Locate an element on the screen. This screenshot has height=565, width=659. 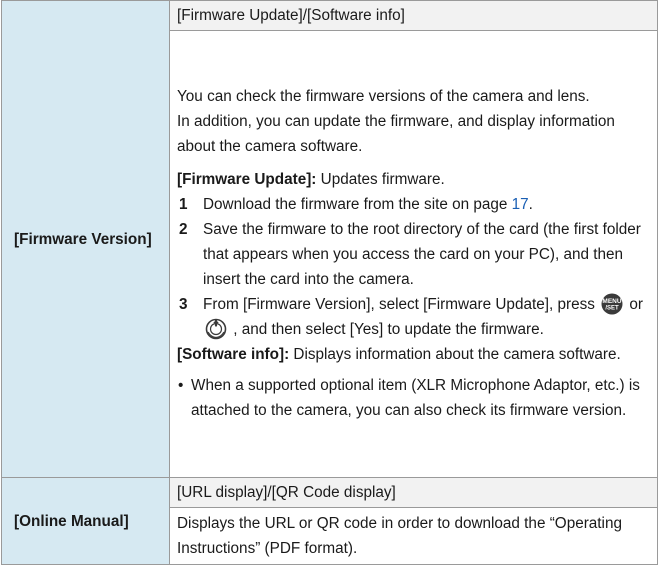
firmware-update-line: [Firmware Update]: Updates firmware. is located at coordinates (413, 179).